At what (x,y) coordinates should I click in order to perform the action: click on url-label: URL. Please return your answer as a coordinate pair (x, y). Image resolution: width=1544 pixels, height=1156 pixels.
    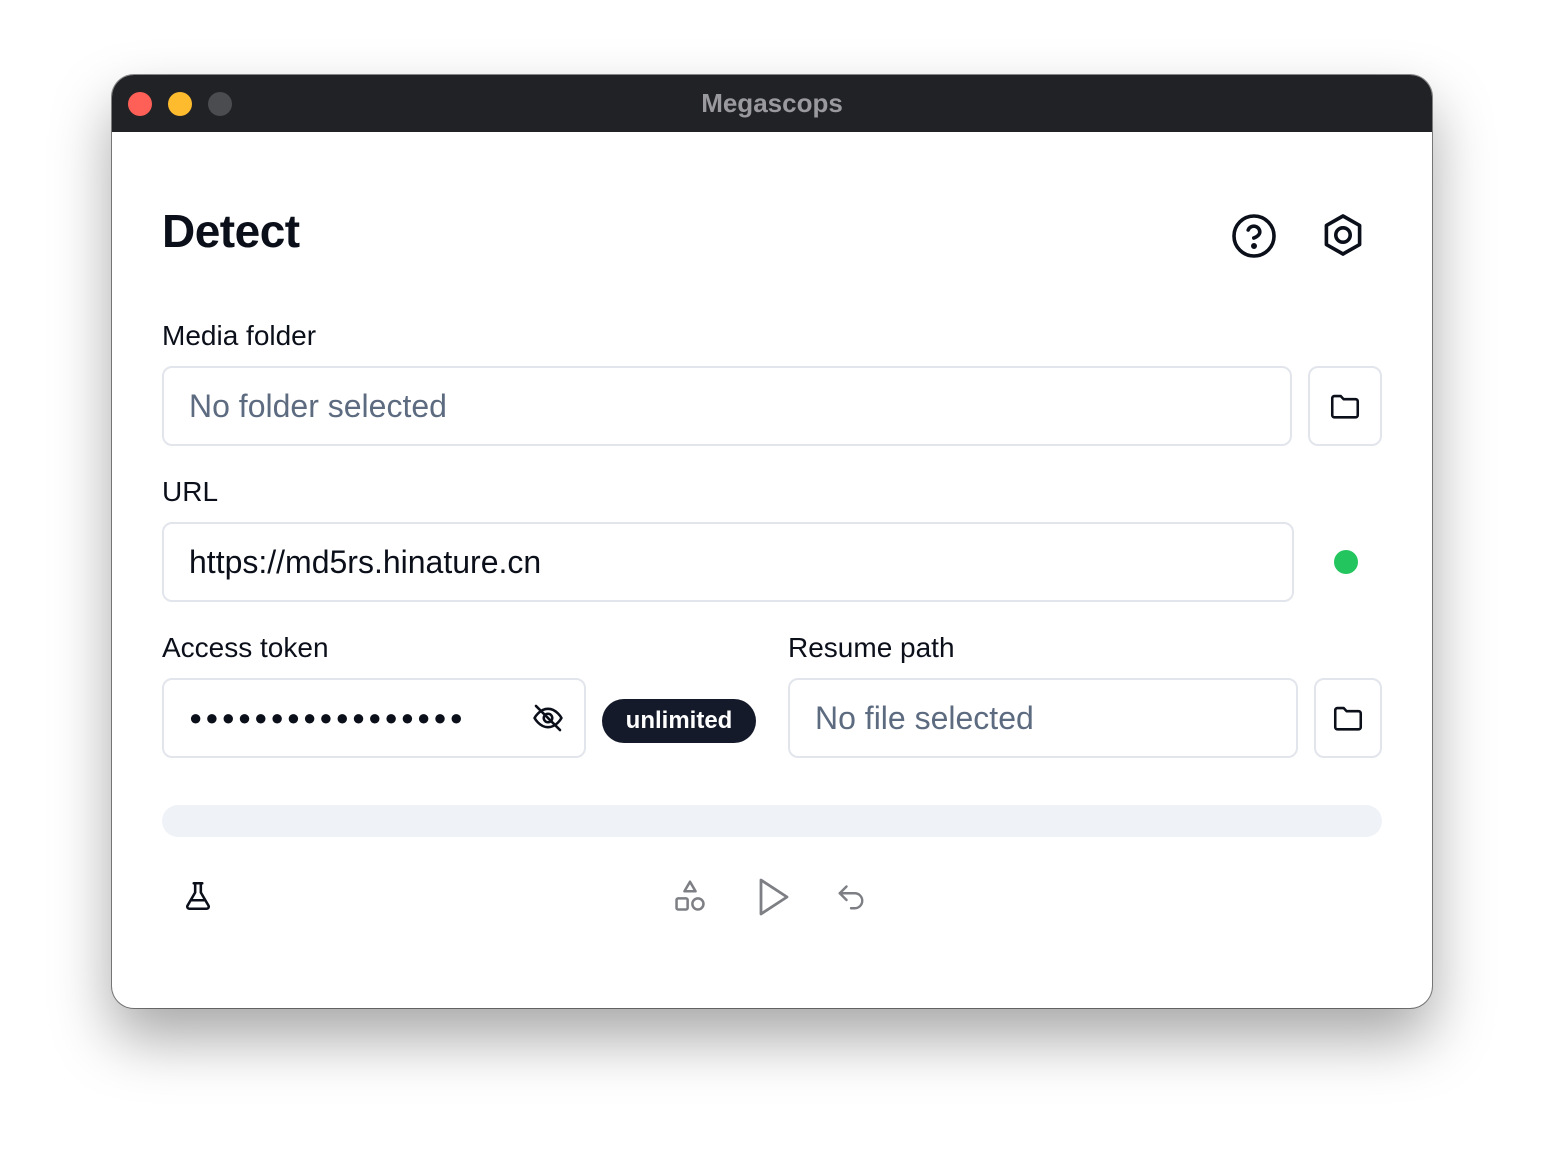
    Looking at the image, I should click on (190, 491).